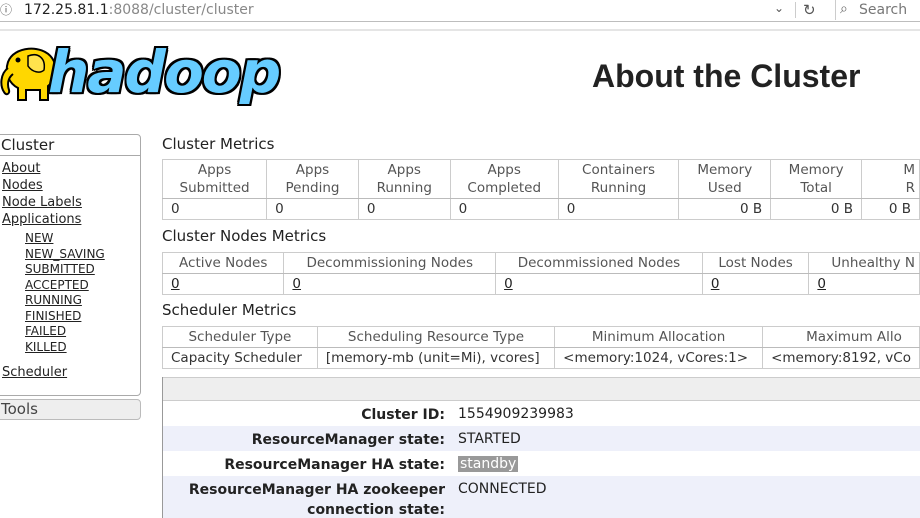  Describe the element at coordinates (841, 358) in the screenshot. I see `maximum-allocation: <memory:8192, vCo` at that location.